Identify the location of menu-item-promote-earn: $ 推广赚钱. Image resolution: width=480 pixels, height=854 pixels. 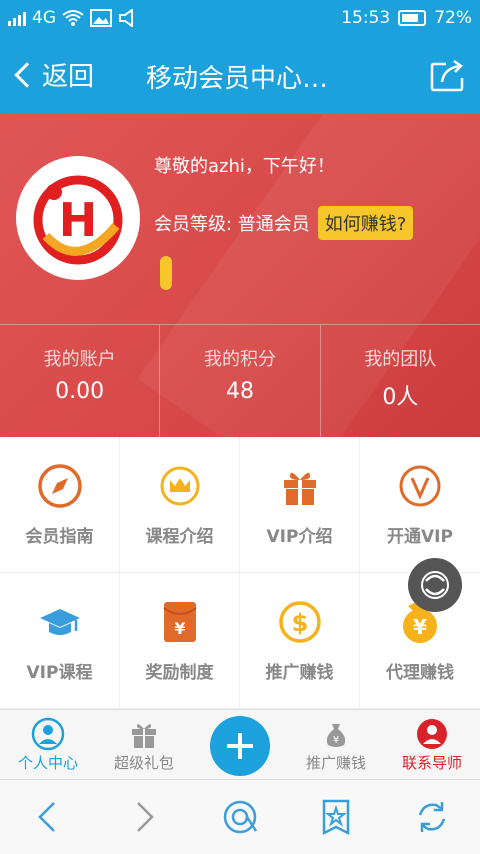
(300, 641).